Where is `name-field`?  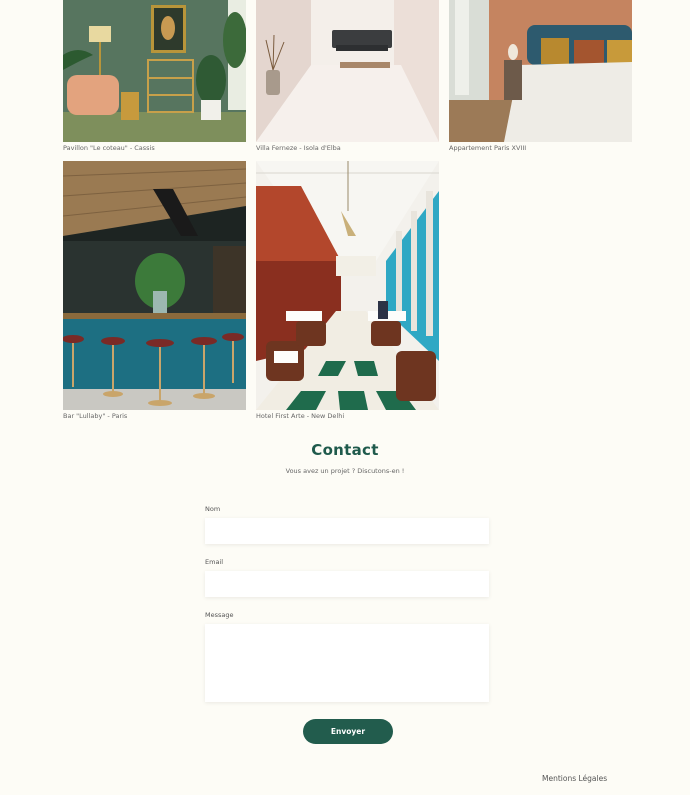 name-field is located at coordinates (347, 531).